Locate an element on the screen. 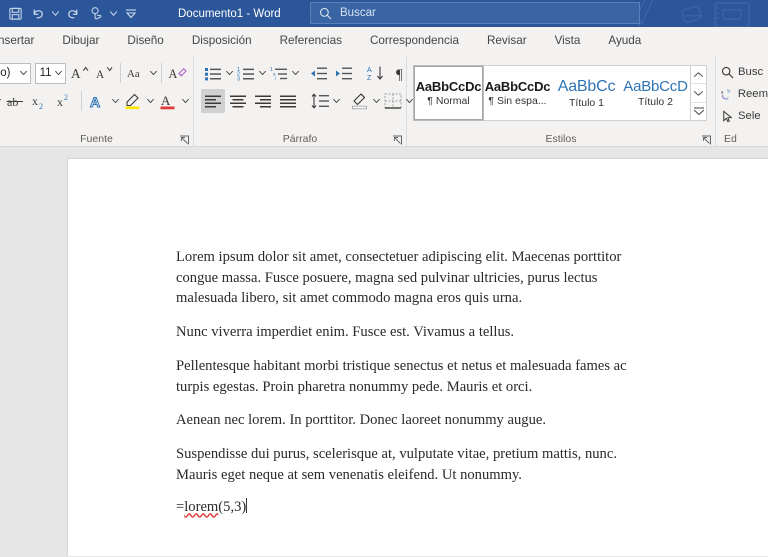 The image size is (768, 557). align-center-icon is located at coordinates (238, 101).